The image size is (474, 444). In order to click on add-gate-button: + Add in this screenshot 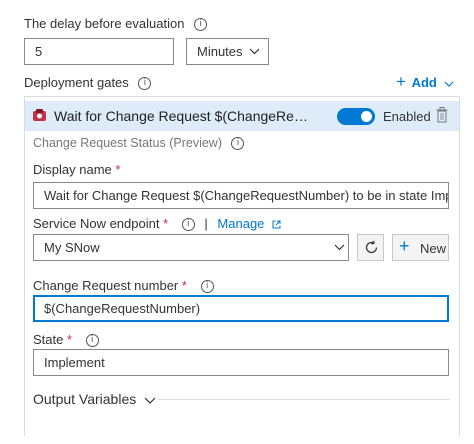, I will do `click(425, 81)`.